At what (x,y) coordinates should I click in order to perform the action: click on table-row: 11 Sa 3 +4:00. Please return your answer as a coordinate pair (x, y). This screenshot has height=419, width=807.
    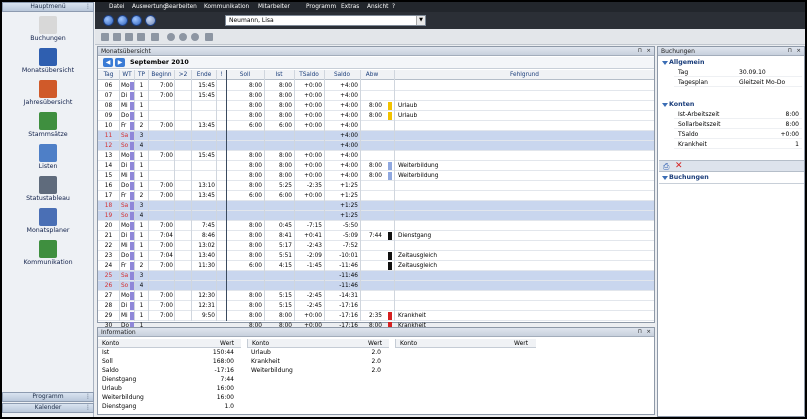
    Looking at the image, I should click on (376, 136).